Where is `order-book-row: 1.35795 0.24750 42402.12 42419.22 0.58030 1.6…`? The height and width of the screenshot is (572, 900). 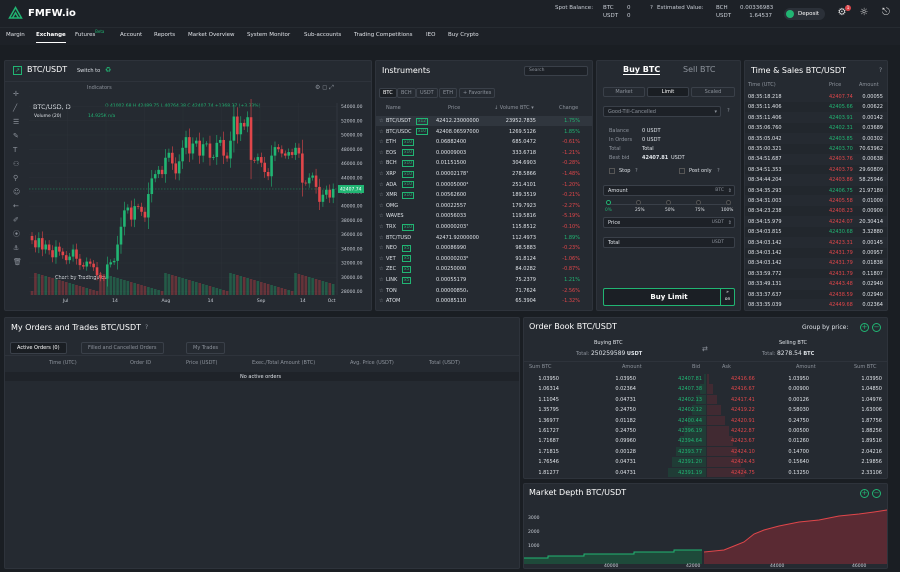
order-book-row: 1.35795 0.24750 42402.12 42419.22 0.58030 1.6… is located at coordinates (705, 410).